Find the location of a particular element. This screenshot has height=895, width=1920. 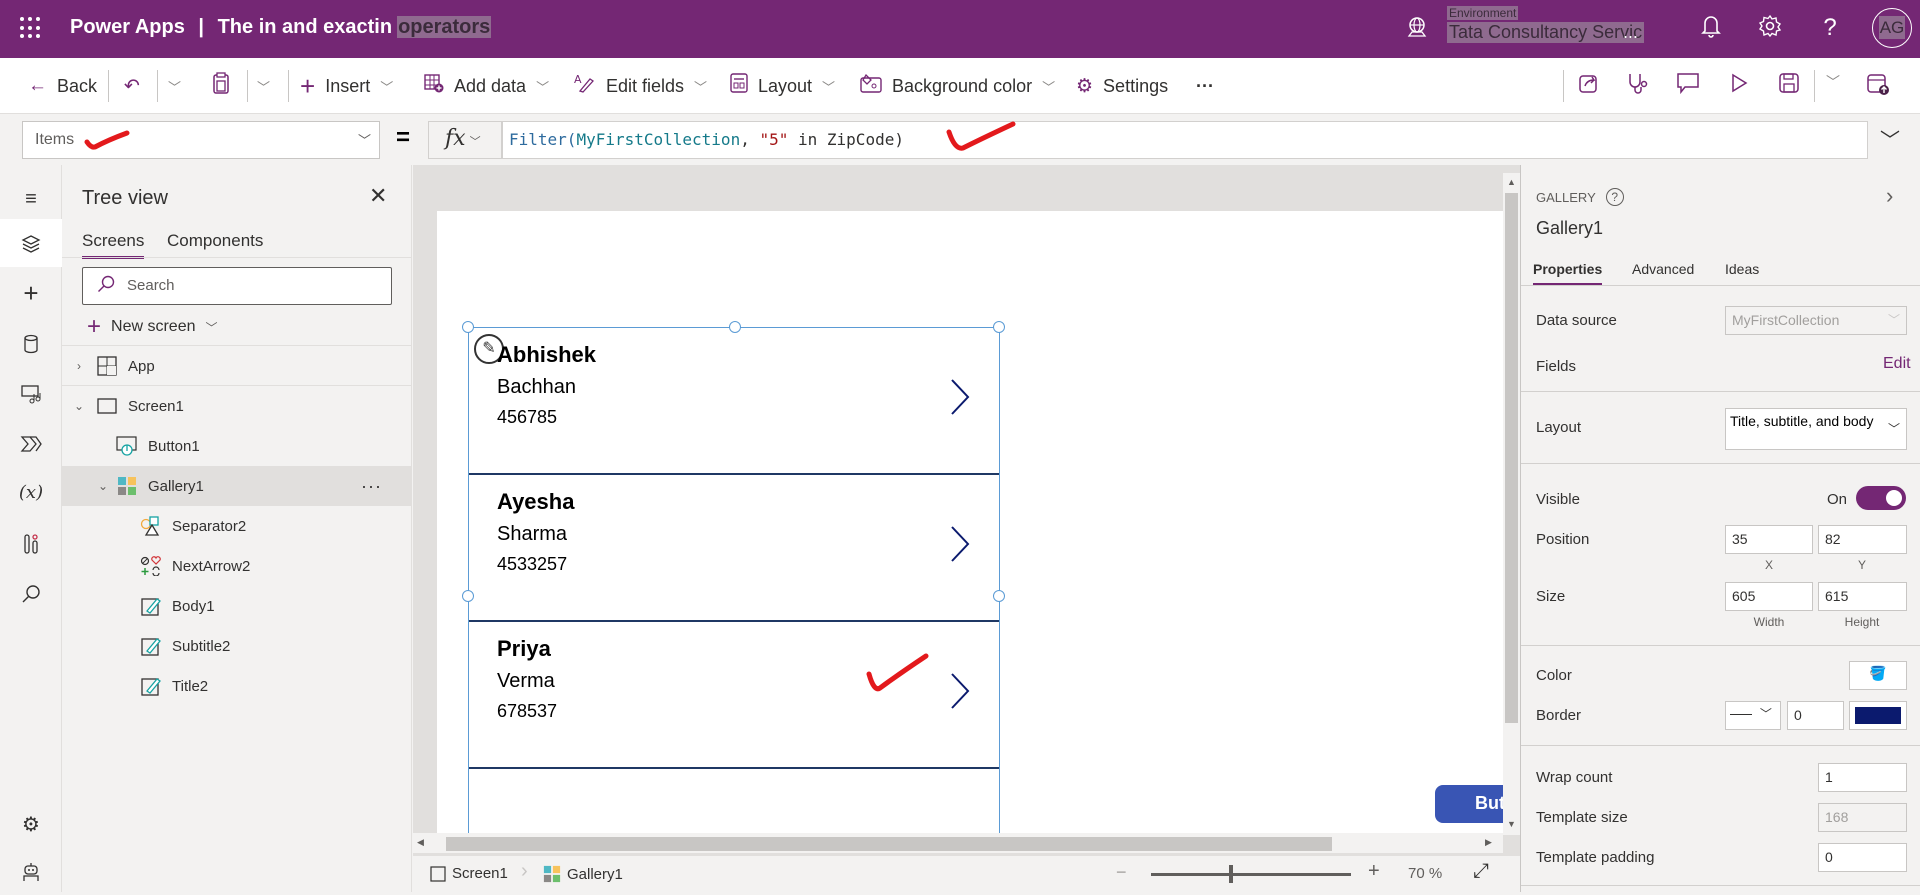

tree-node-app: › App is located at coordinates (237, 366).